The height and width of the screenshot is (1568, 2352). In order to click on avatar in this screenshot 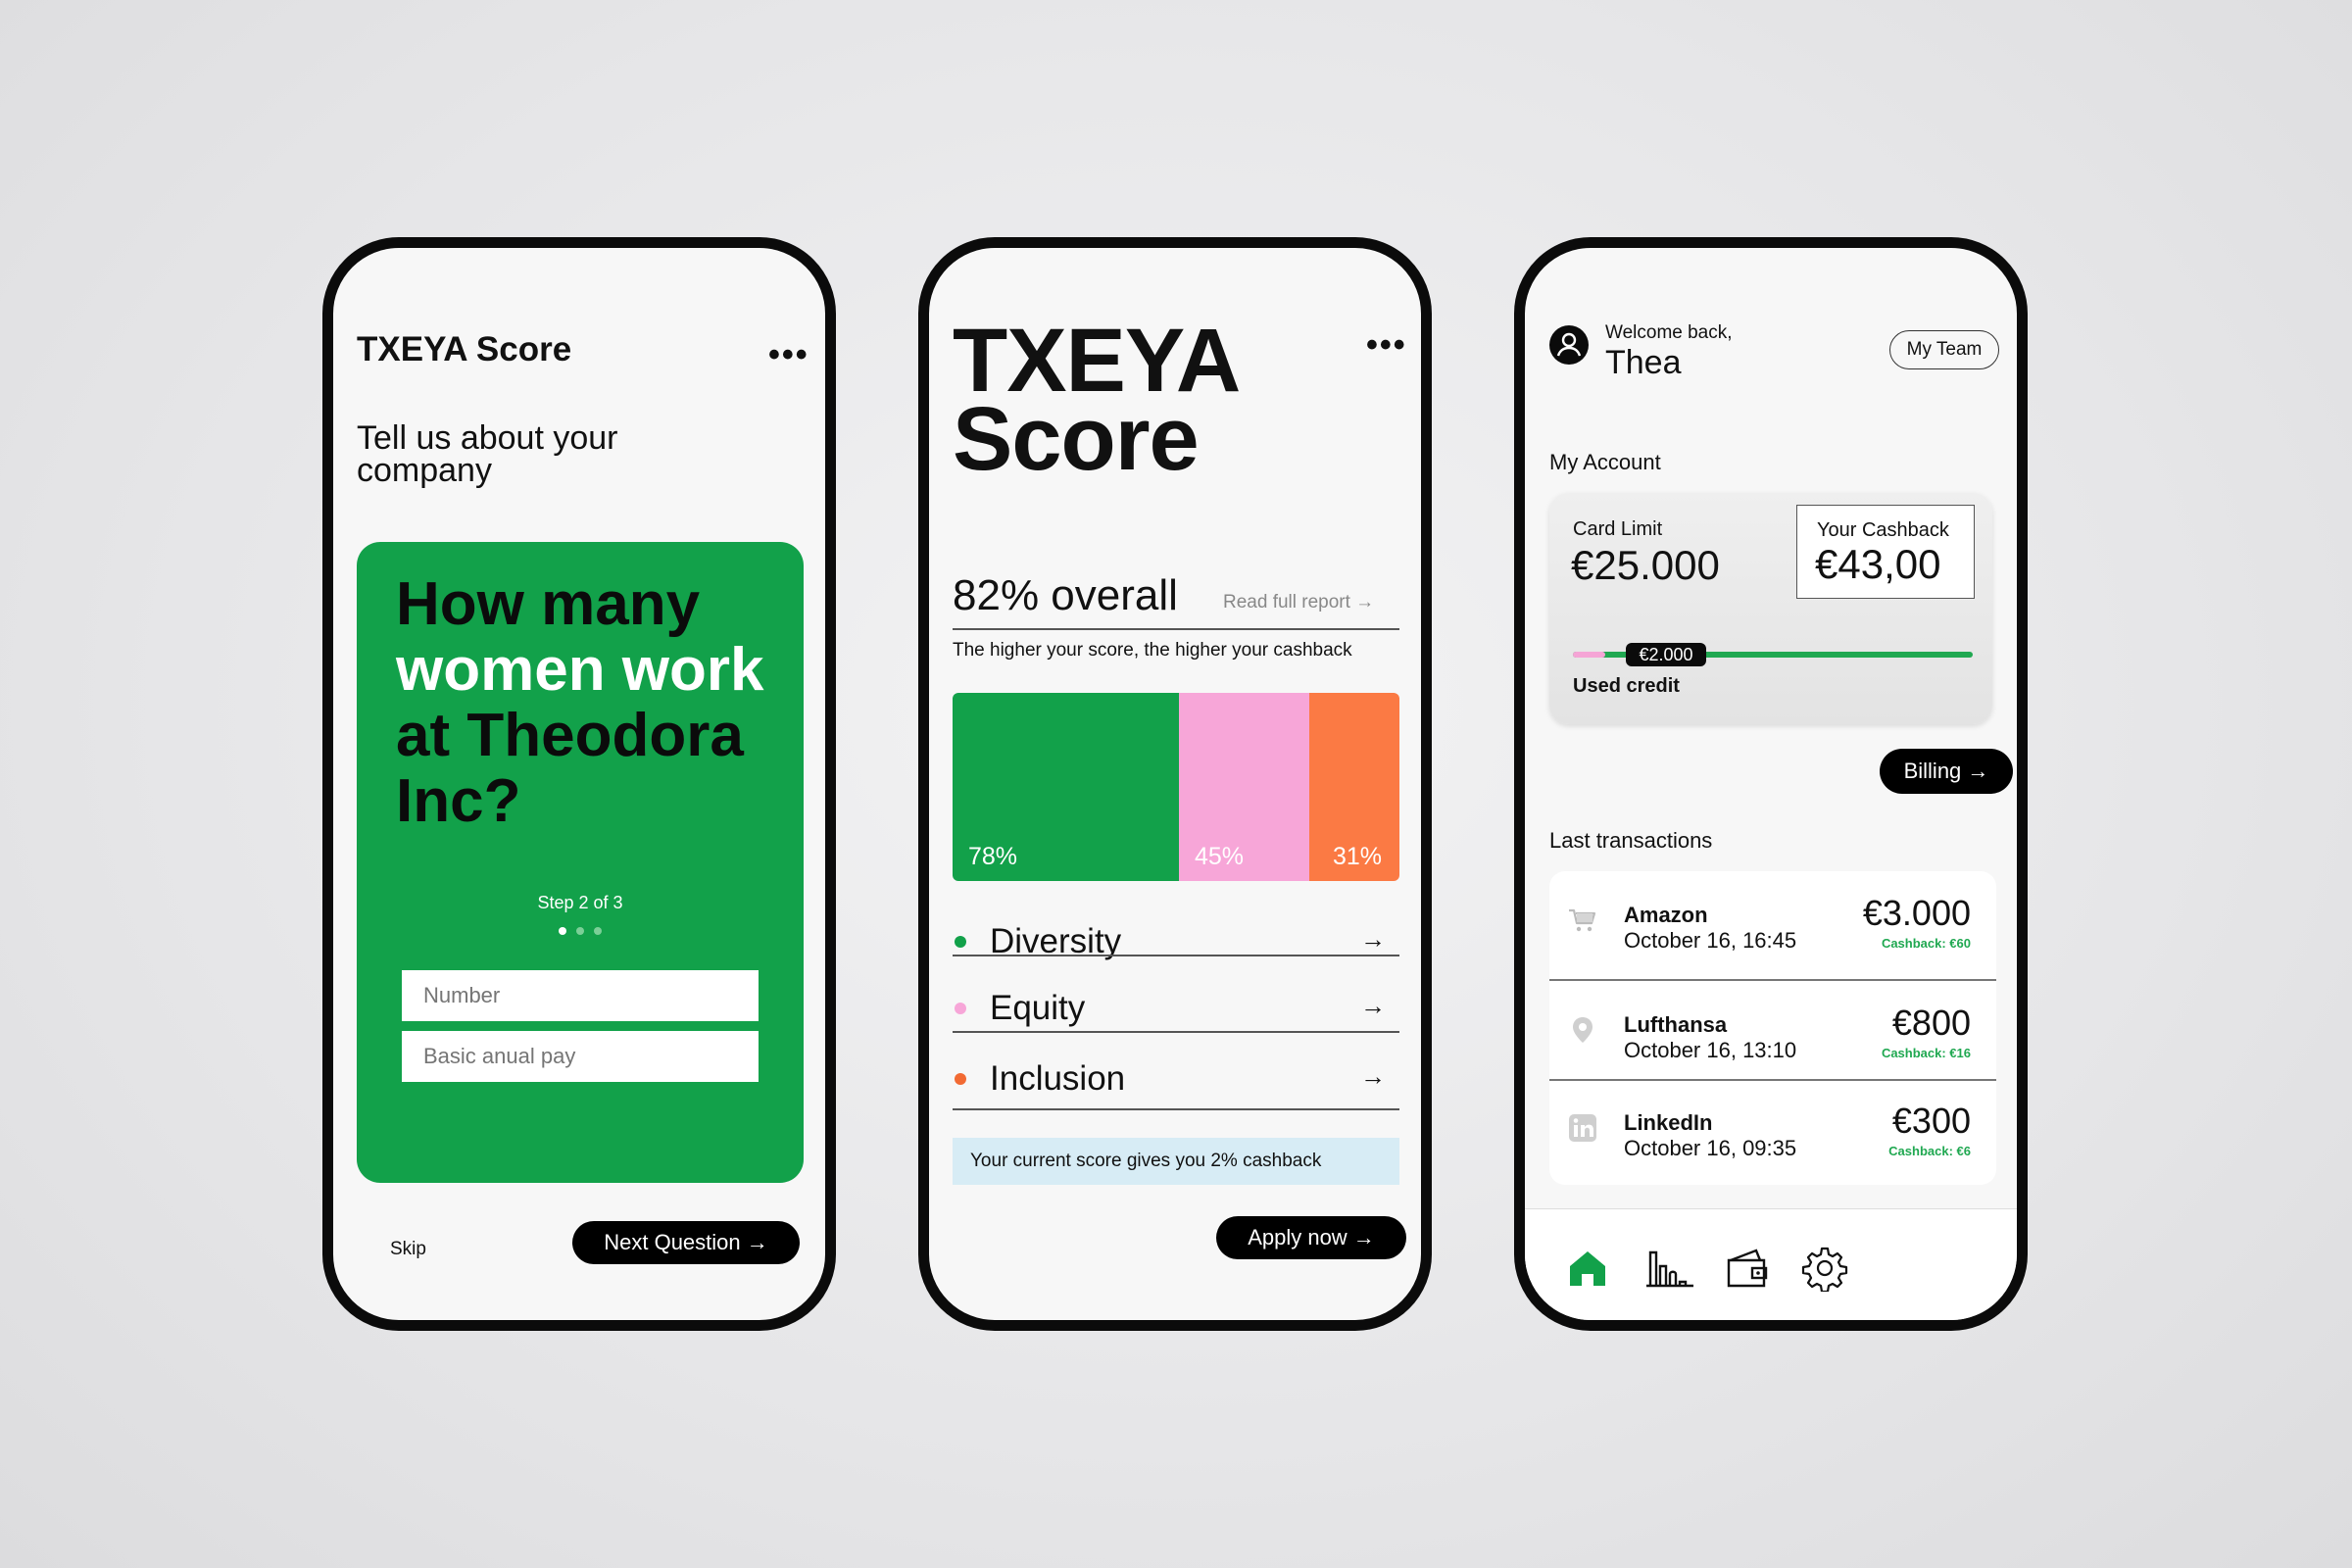, I will do `click(1569, 345)`.